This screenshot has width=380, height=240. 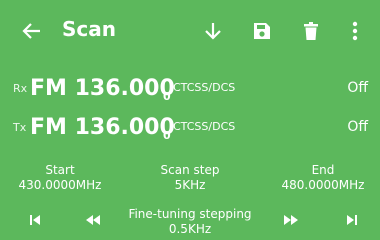 I want to click on tx-tone-label: CTCSS/DCS, so click(x=204, y=126).